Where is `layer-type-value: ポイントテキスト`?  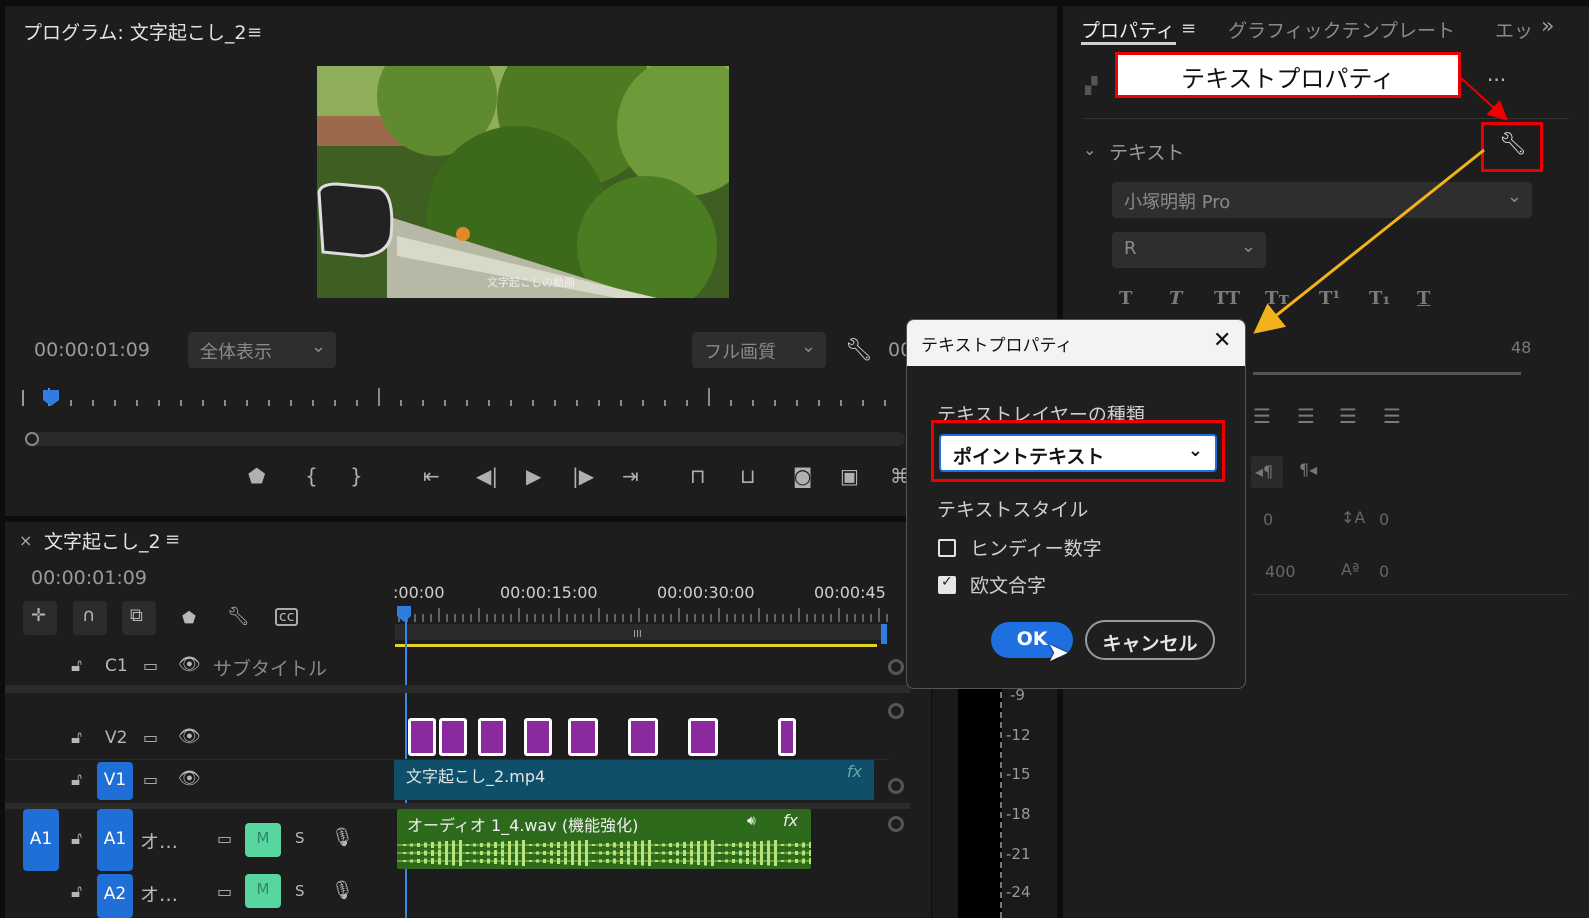 layer-type-value: ポイントテキスト is located at coordinates (1029, 457).